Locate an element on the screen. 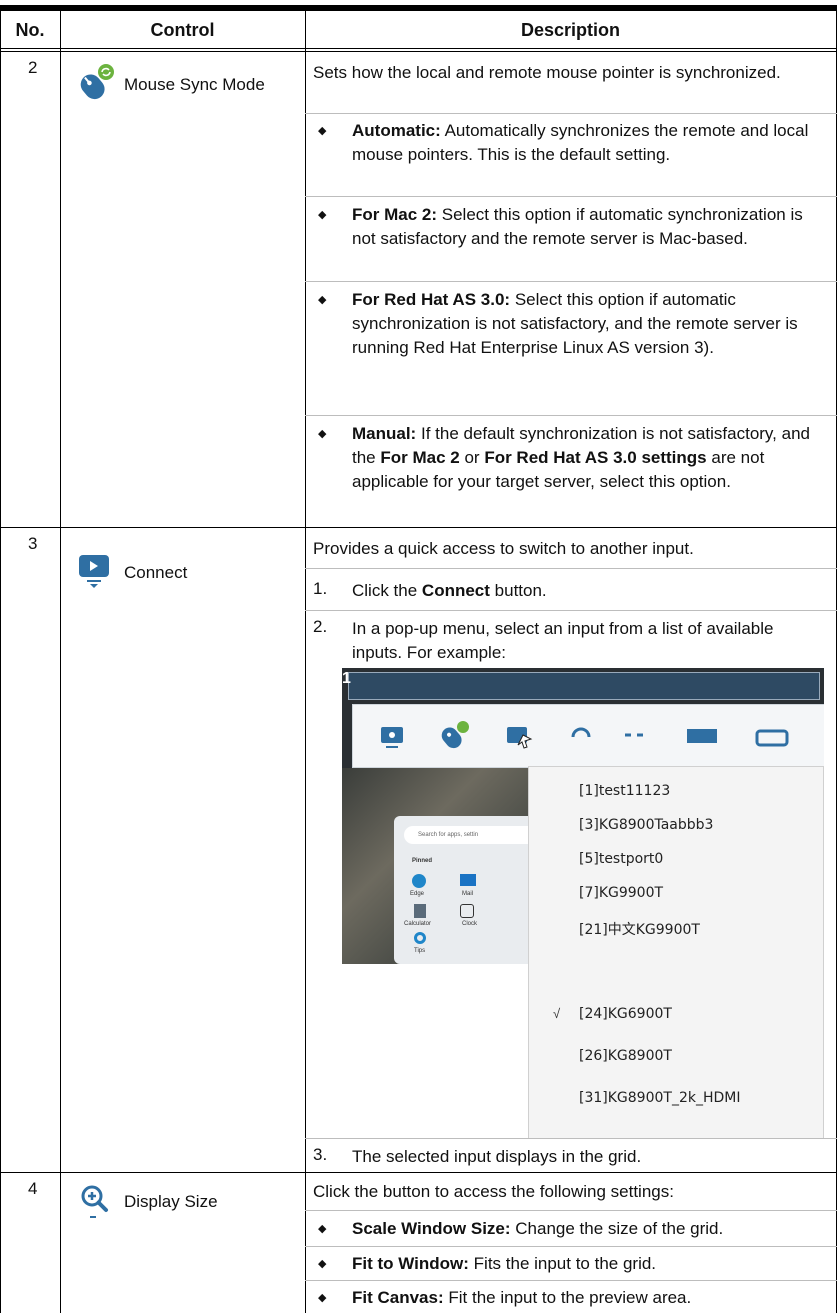 The height and width of the screenshot is (1313, 837). header-control: Control is located at coordinates (182, 29).